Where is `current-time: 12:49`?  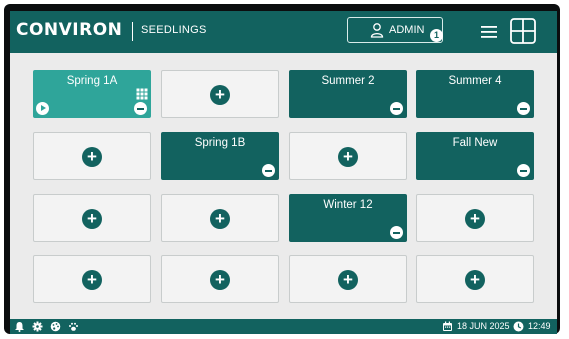
current-time: 12:49 is located at coordinates (539, 326).